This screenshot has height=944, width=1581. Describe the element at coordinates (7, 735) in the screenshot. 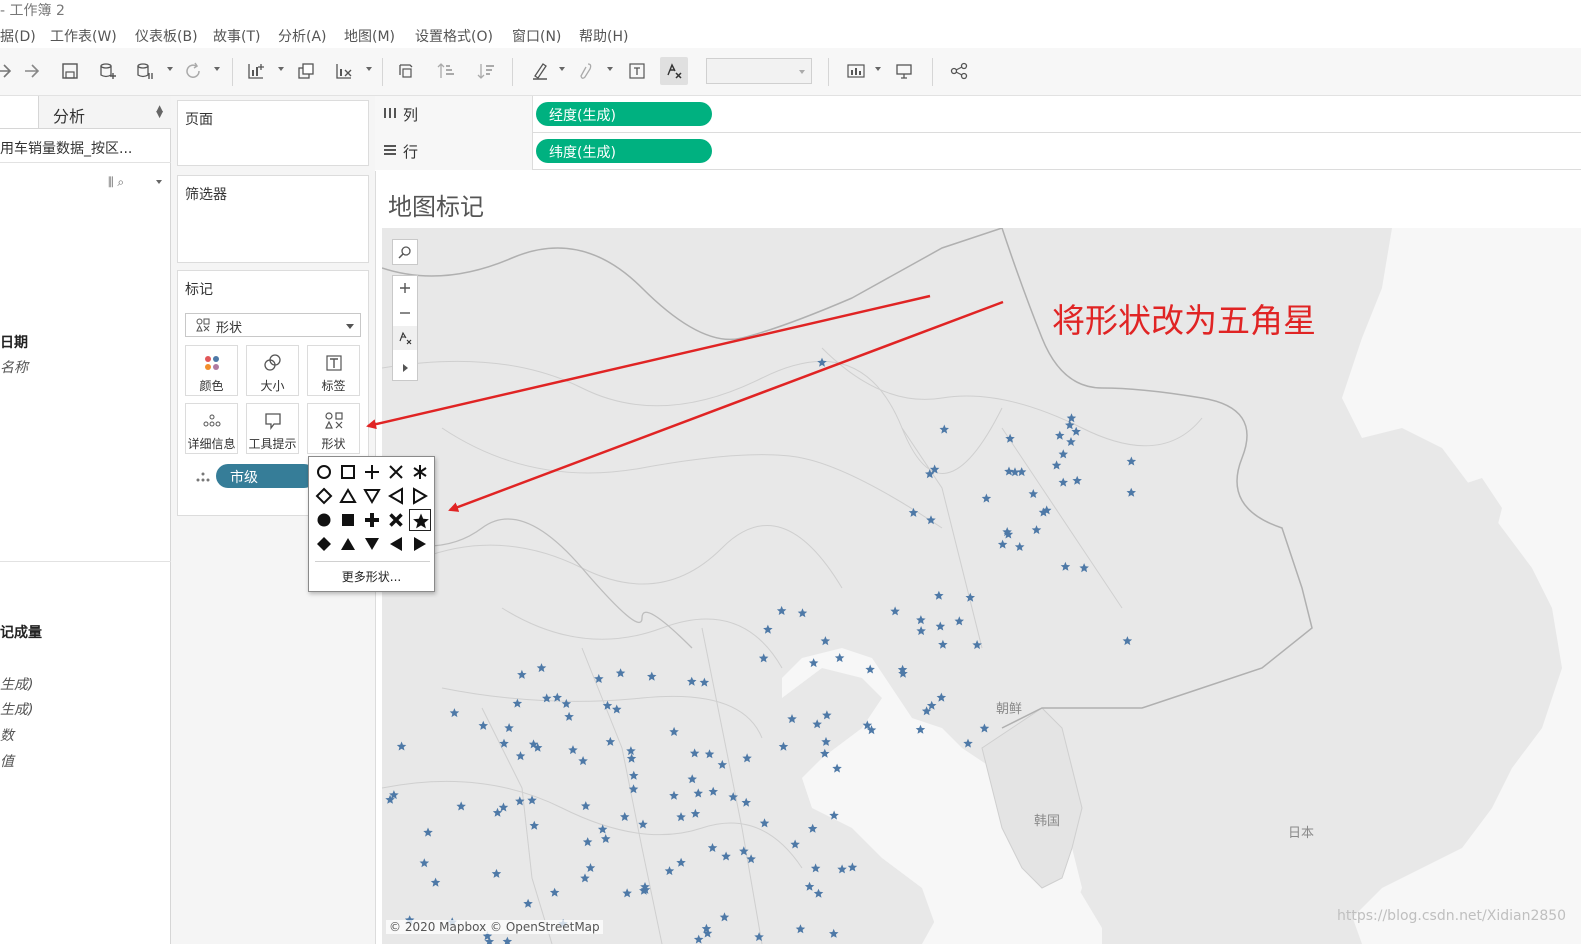

I see `measure-field: 数` at that location.